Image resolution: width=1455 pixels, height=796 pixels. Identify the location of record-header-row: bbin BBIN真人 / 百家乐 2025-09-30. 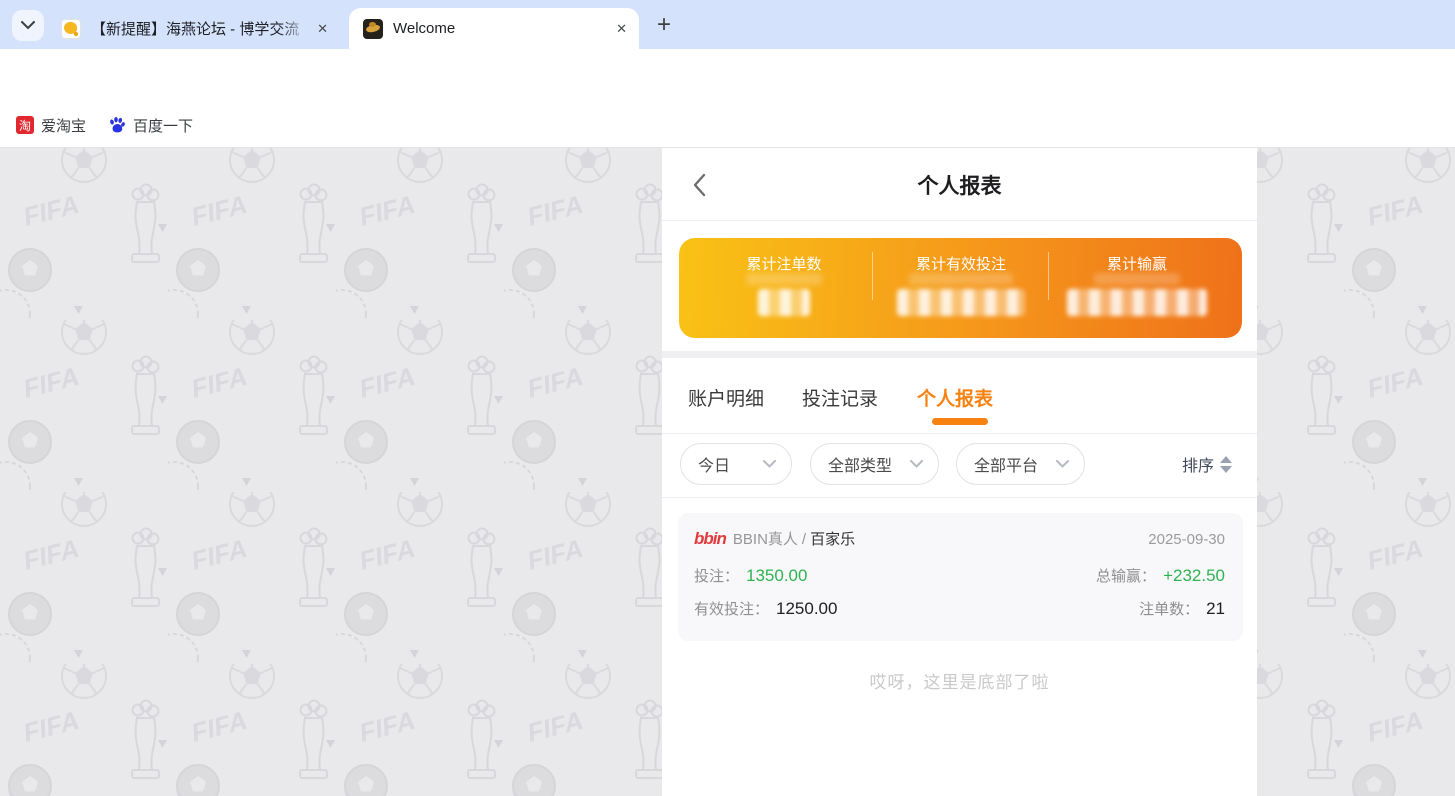
(959, 538).